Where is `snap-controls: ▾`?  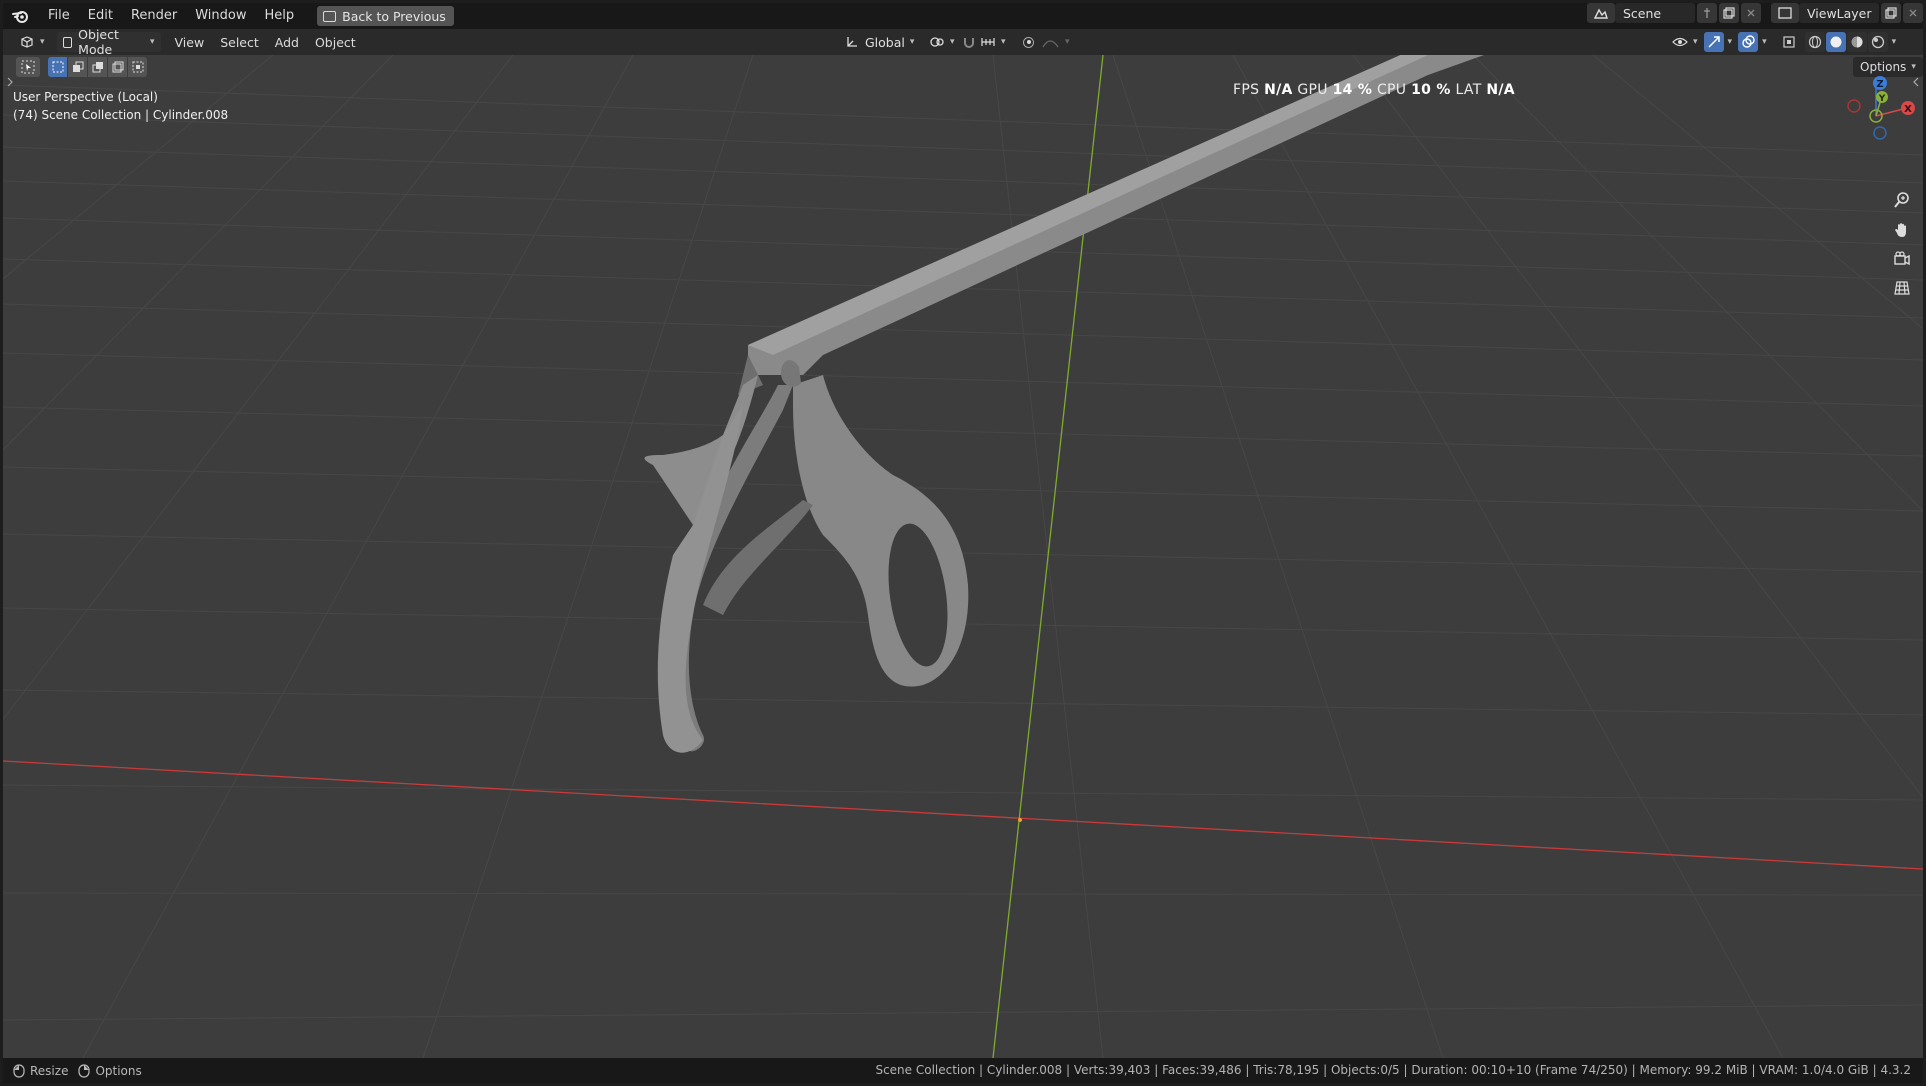
snap-controls: ▾ is located at coordinates (984, 42).